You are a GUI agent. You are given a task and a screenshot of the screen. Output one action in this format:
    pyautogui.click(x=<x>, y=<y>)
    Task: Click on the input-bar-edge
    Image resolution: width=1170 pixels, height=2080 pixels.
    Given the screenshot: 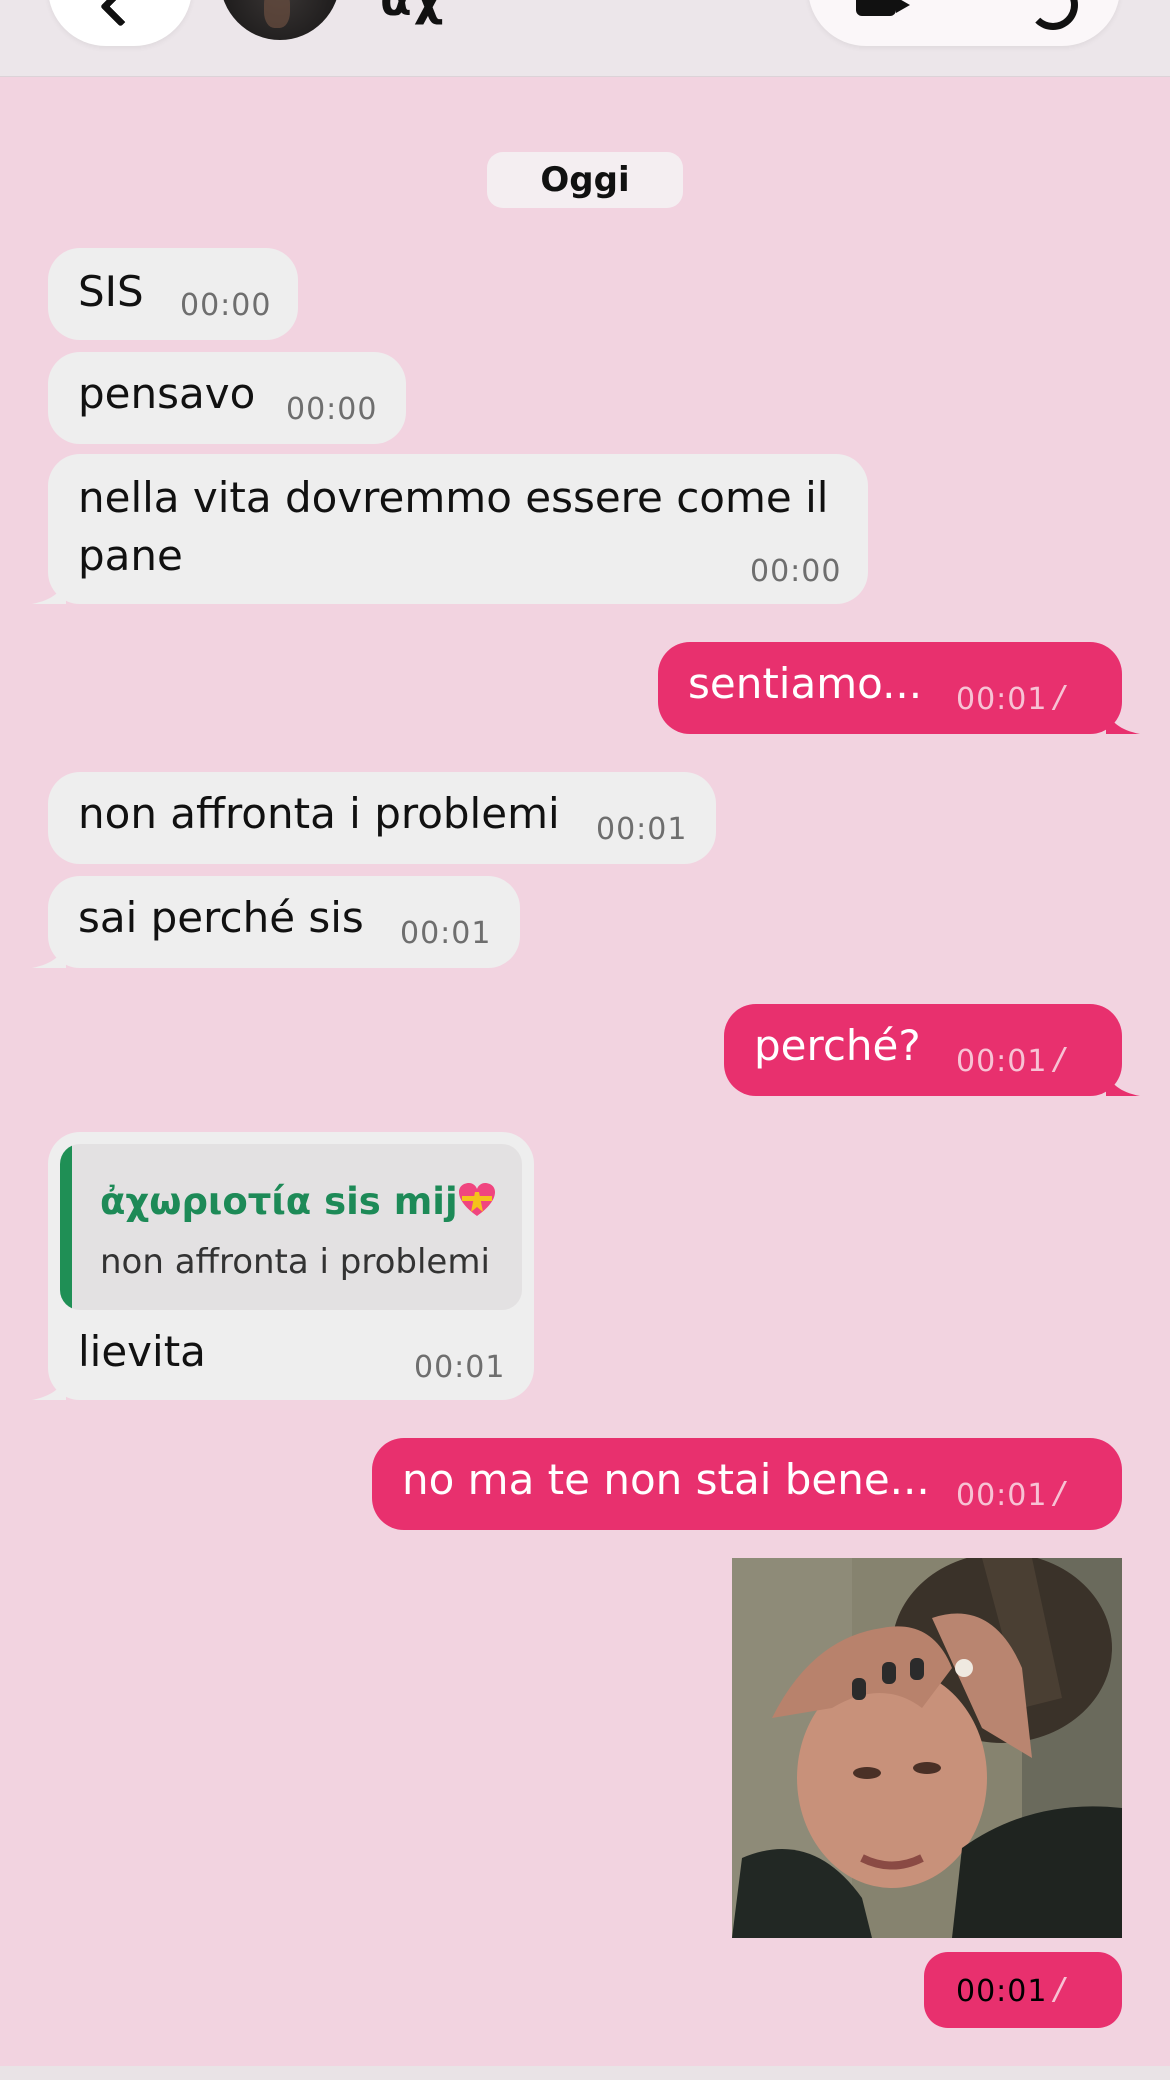 What is the action you would take?
    pyautogui.click(x=585, y=2073)
    